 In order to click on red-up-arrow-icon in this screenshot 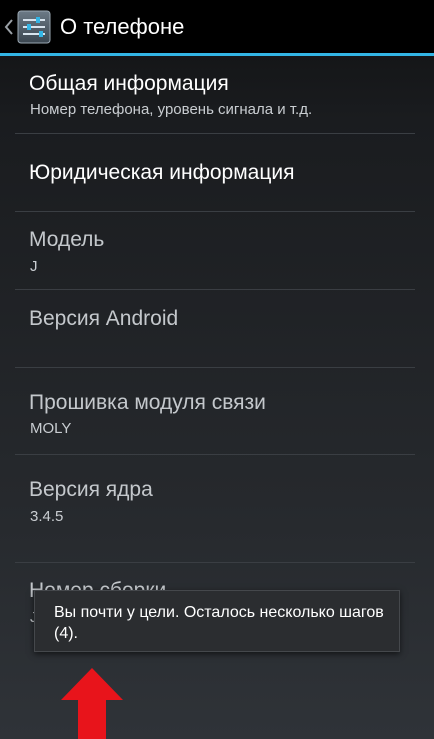, I will do `click(92, 703)`.